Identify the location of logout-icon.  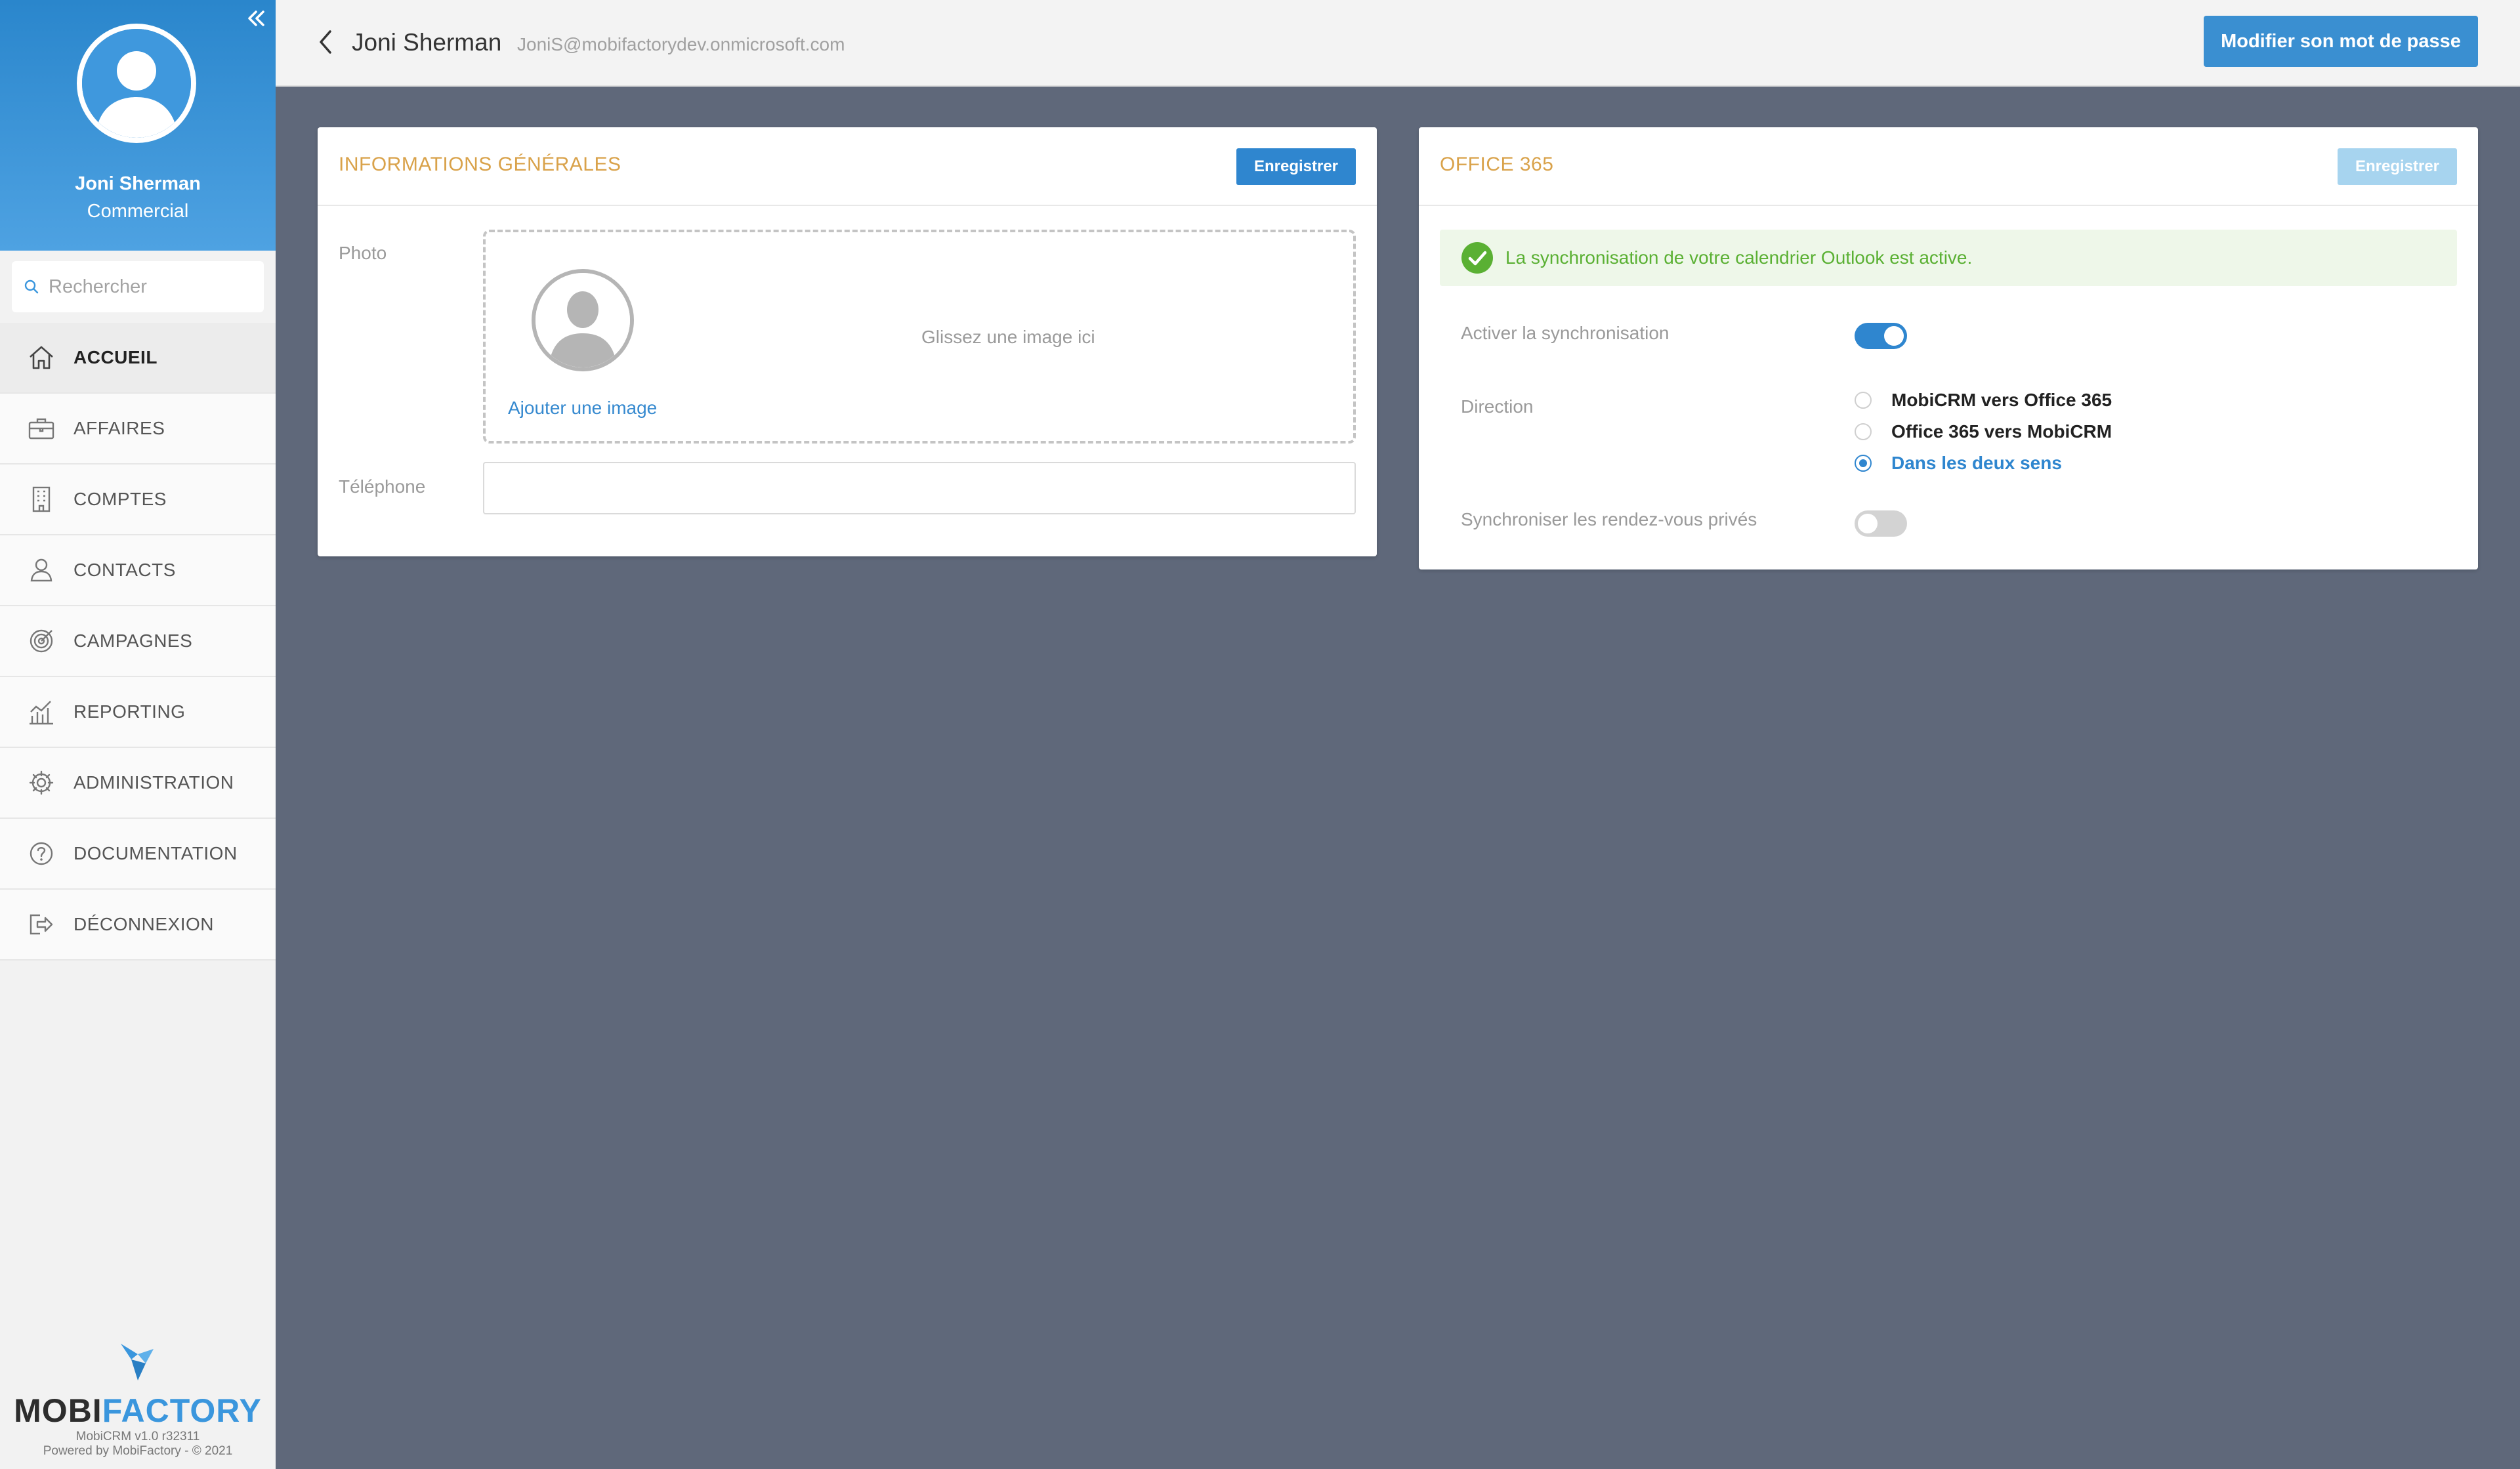
(41, 924).